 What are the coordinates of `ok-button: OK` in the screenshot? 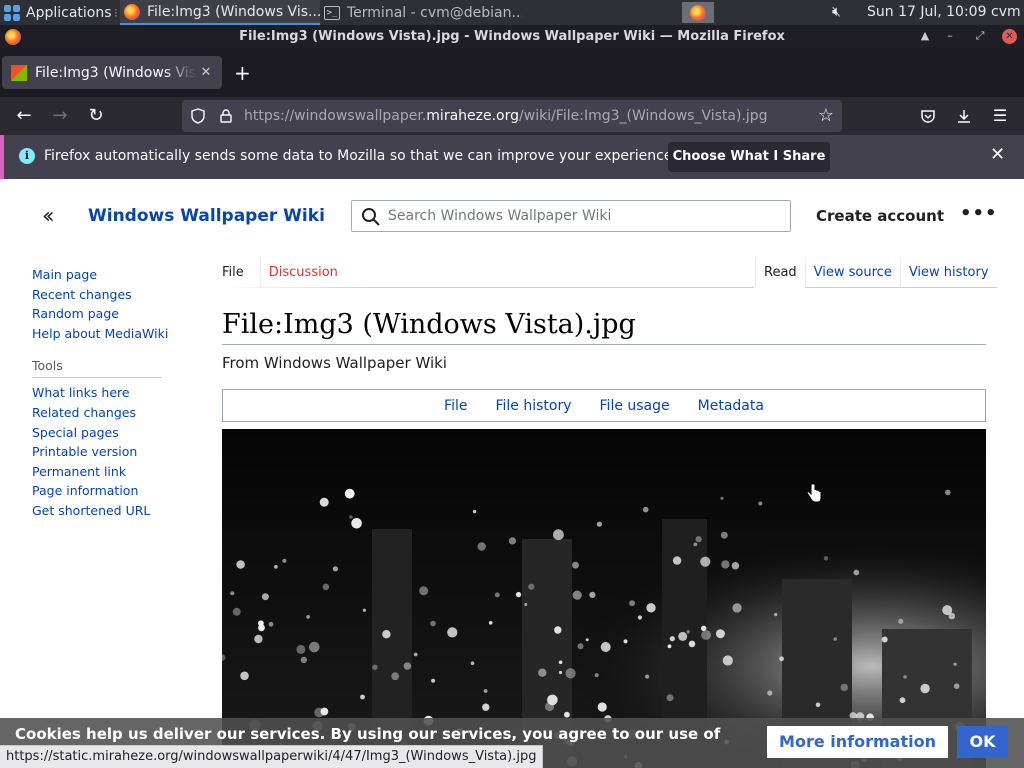 It's located at (982, 742).